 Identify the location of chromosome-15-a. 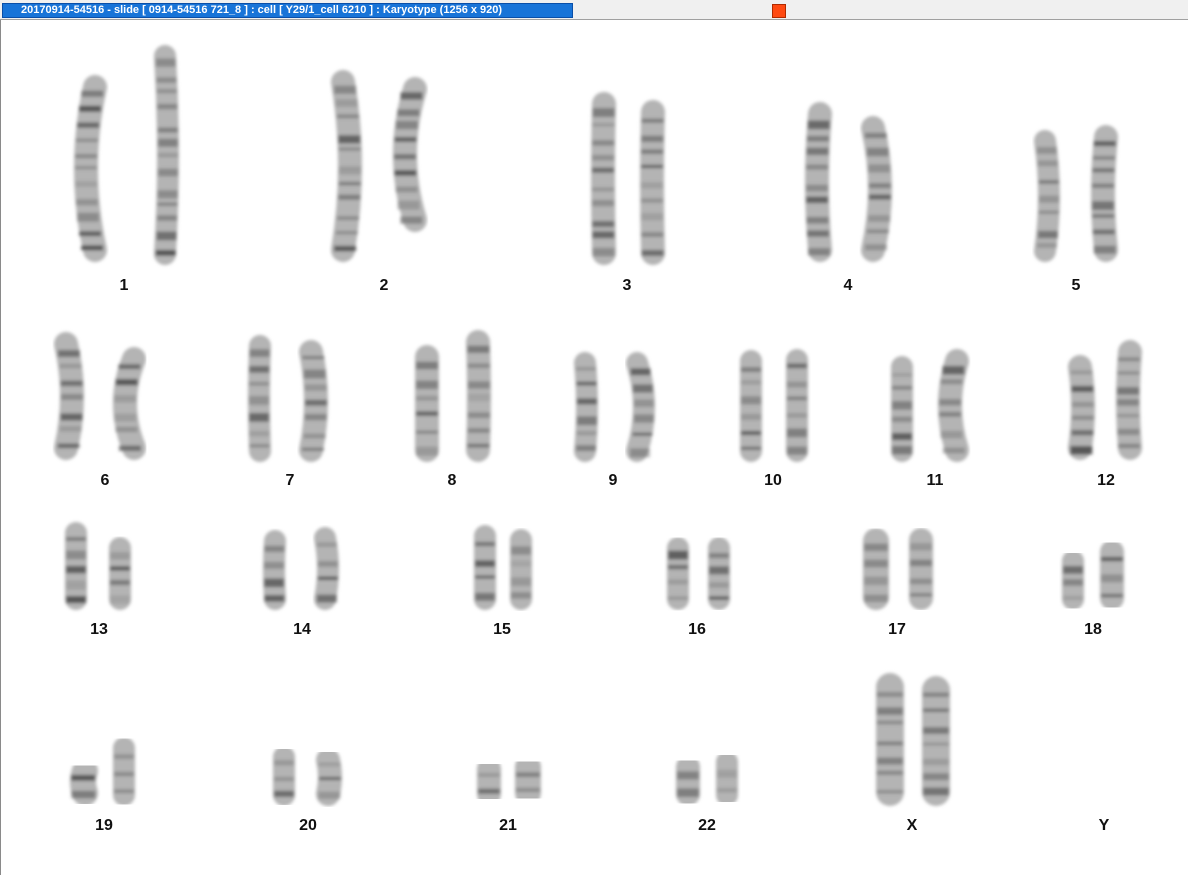
(485, 567).